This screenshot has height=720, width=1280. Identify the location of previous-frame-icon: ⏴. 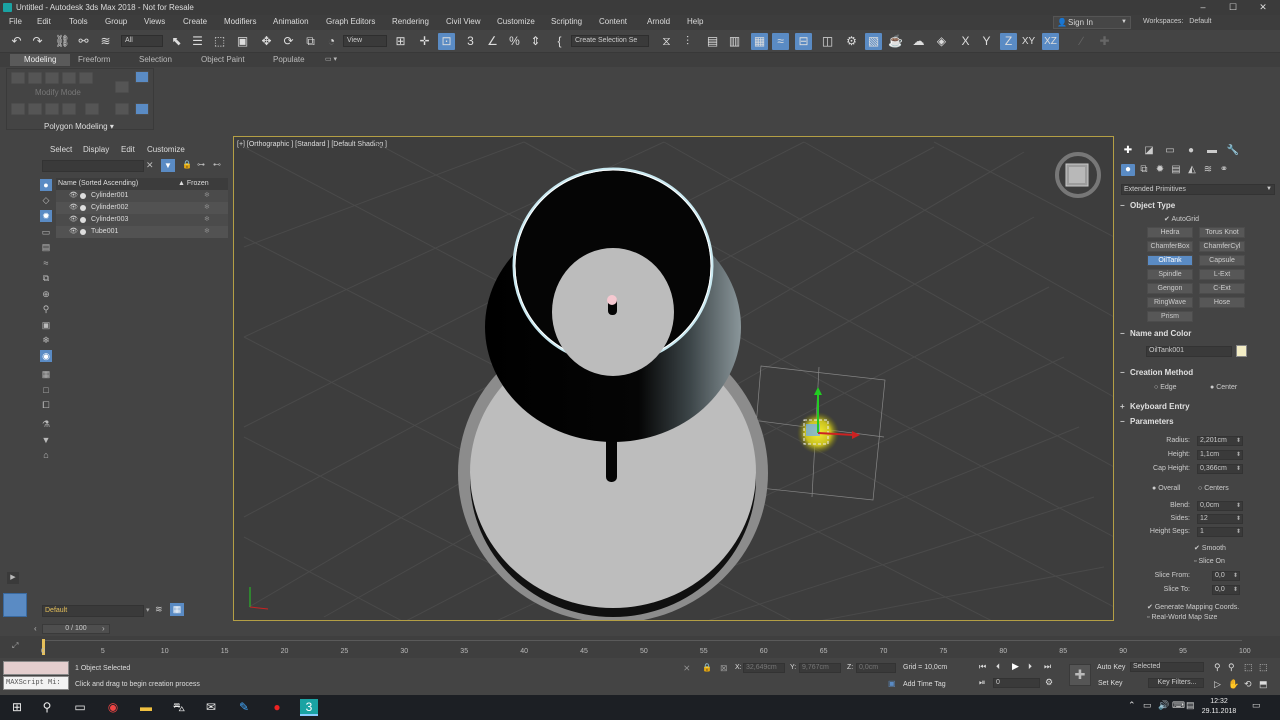
(998, 667).